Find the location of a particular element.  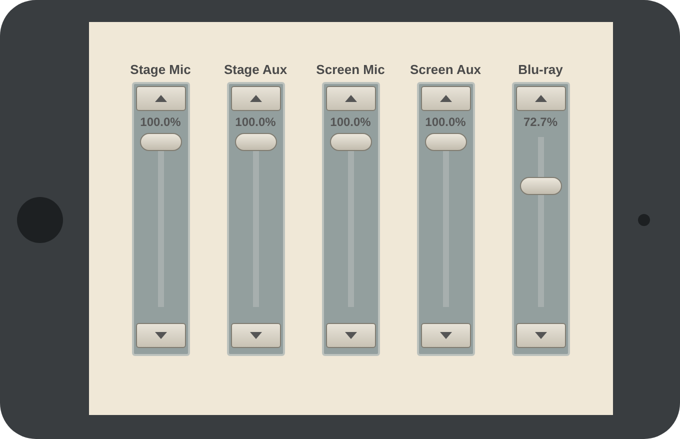

level-reading: 72.7% is located at coordinates (540, 123).